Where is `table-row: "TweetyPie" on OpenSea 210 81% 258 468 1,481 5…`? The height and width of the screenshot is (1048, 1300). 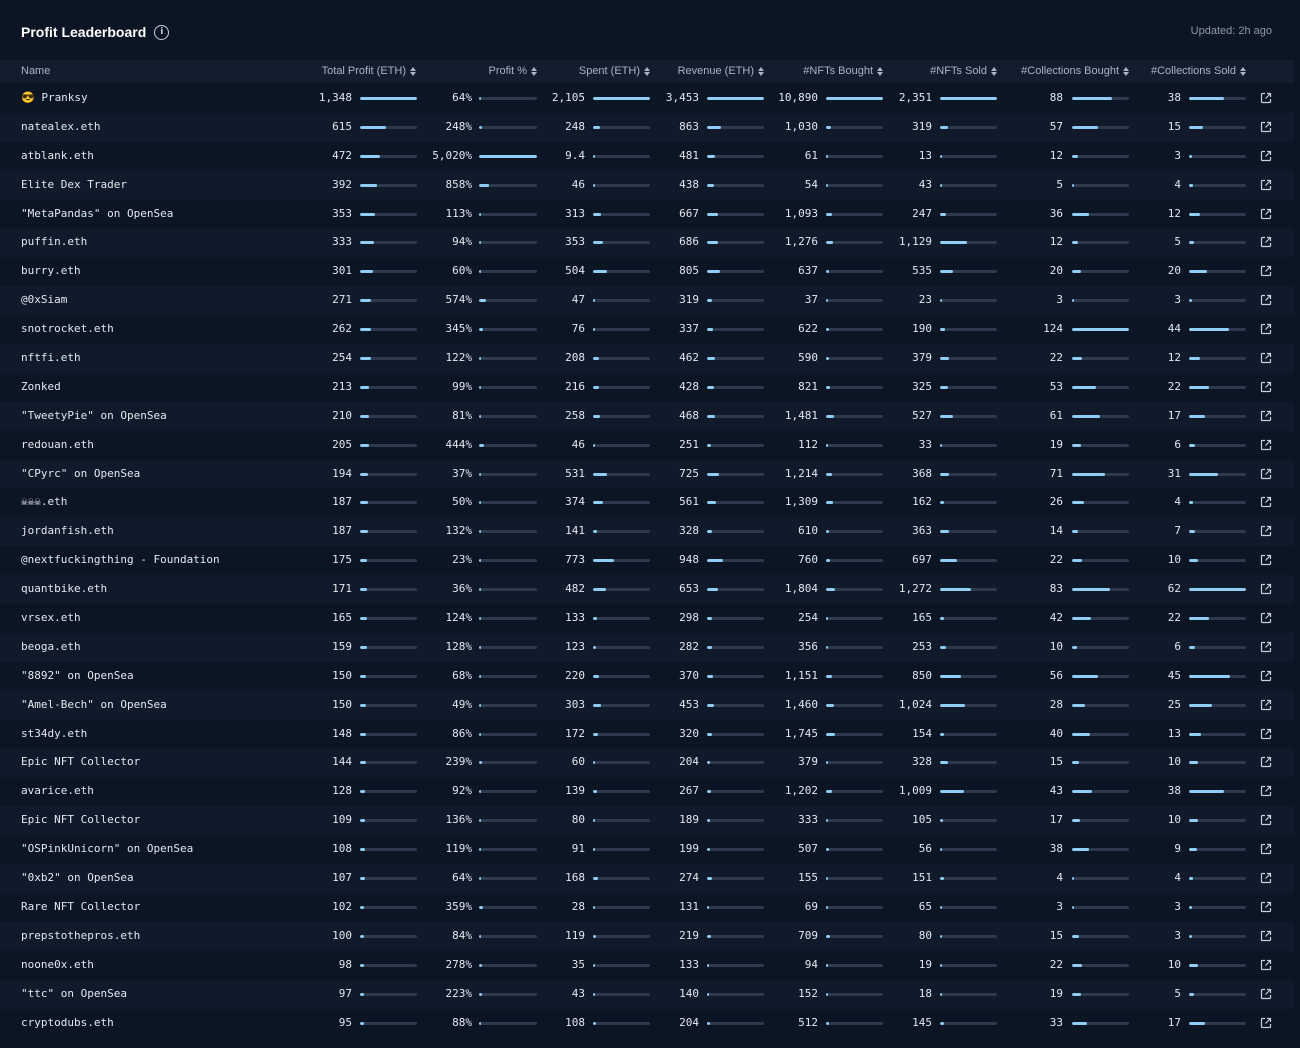 table-row: "TweetyPie" on OpenSea 210 81% 258 468 1,481 5… is located at coordinates (647, 416).